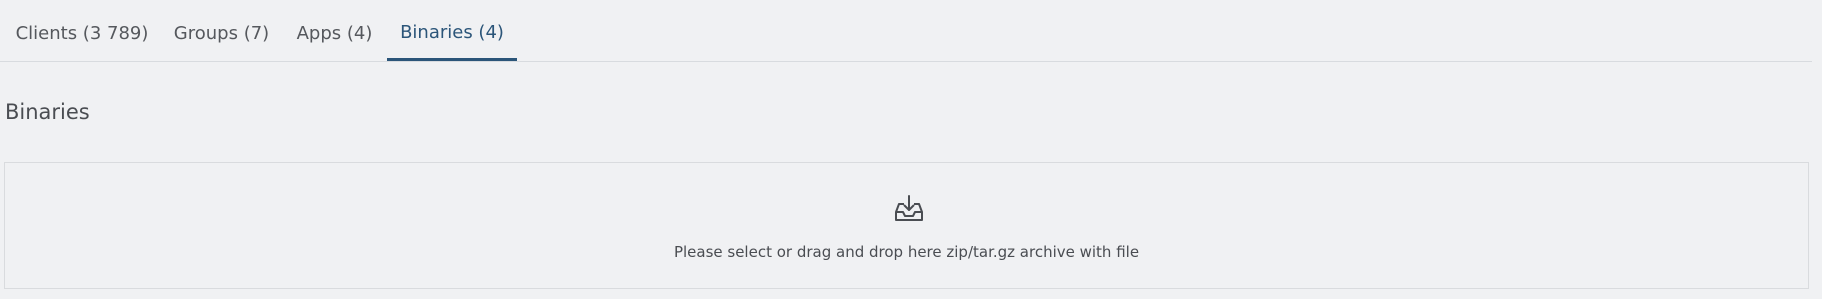 The height and width of the screenshot is (299, 1822). What do you see at coordinates (452, 30) in the screenshot?
I see `tab-binaries: Binaries (4)` at bounding box center [452, 30].